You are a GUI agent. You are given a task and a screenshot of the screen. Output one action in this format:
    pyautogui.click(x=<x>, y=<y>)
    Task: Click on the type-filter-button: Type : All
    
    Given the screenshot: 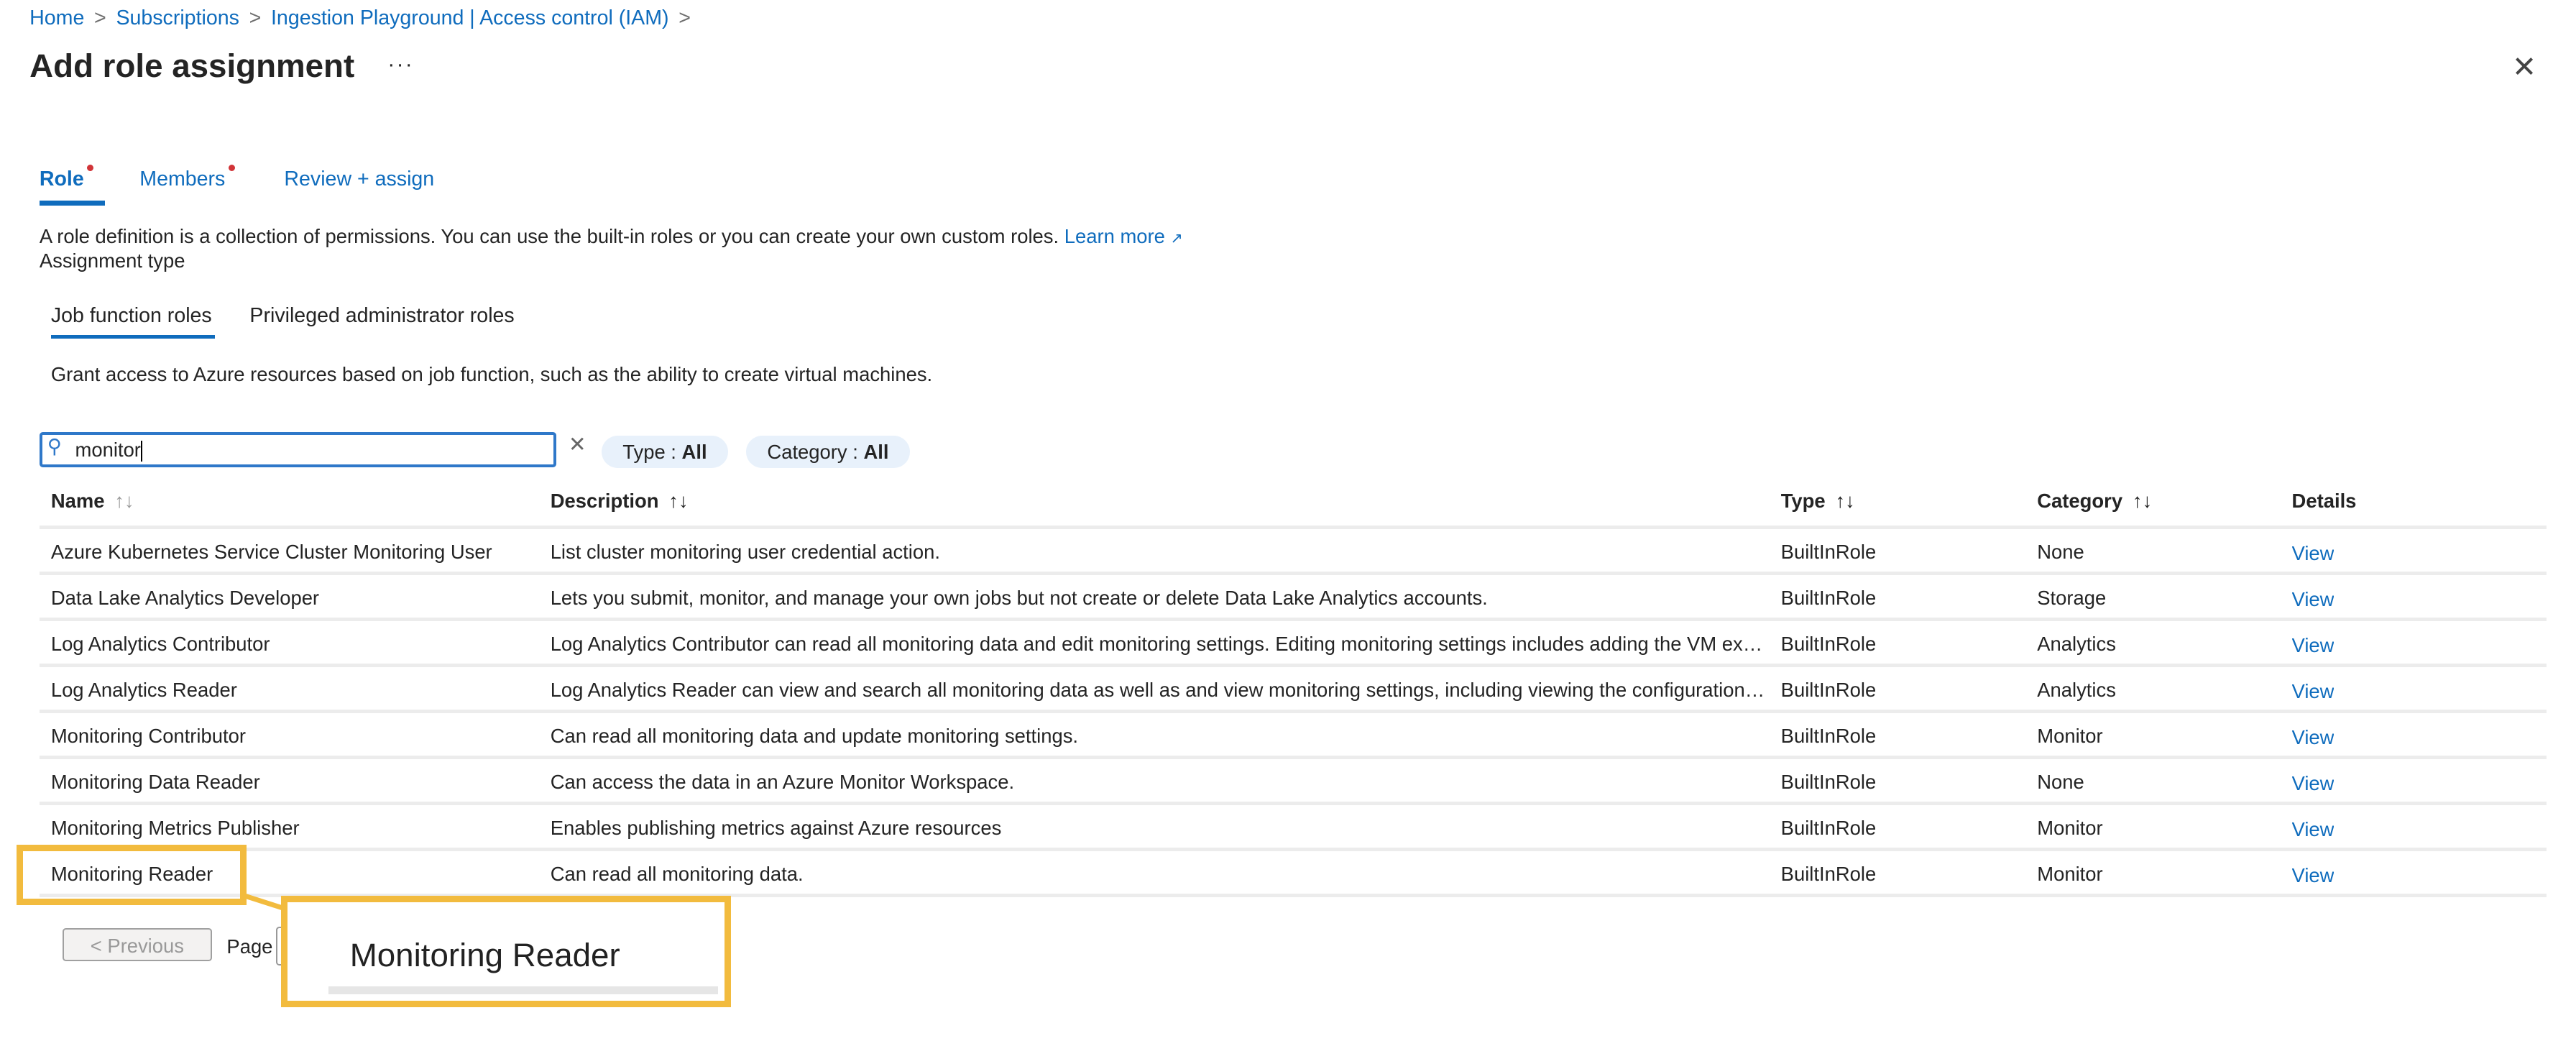 What is the action you would take?
    pyautogui.click(x=665, y=452)
    